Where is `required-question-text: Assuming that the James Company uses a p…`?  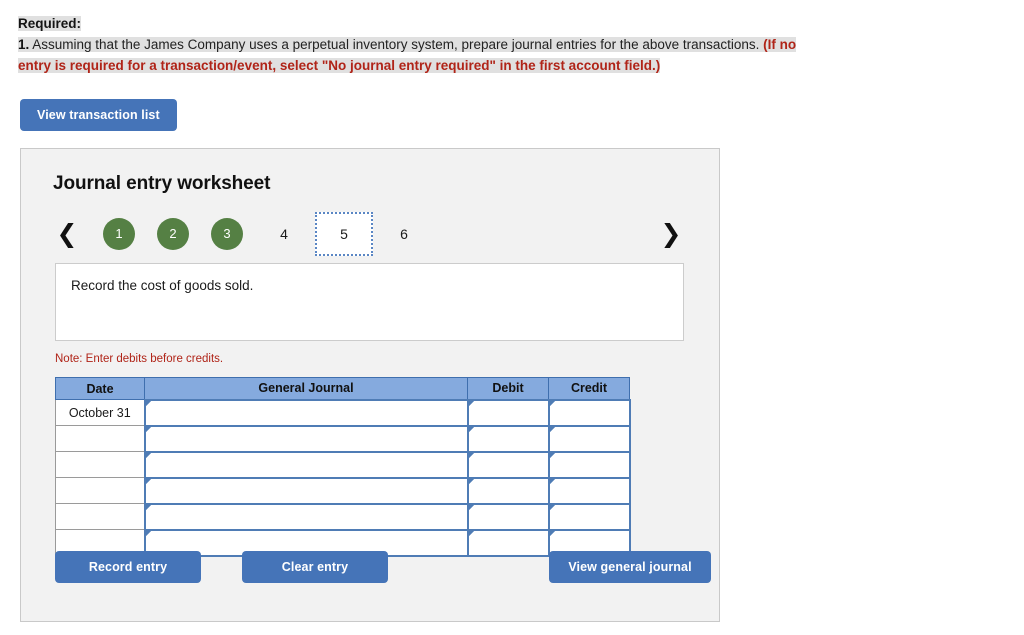 required-question-text: Assuming that the James Company uses a p… is located at coordinates (396, 44).